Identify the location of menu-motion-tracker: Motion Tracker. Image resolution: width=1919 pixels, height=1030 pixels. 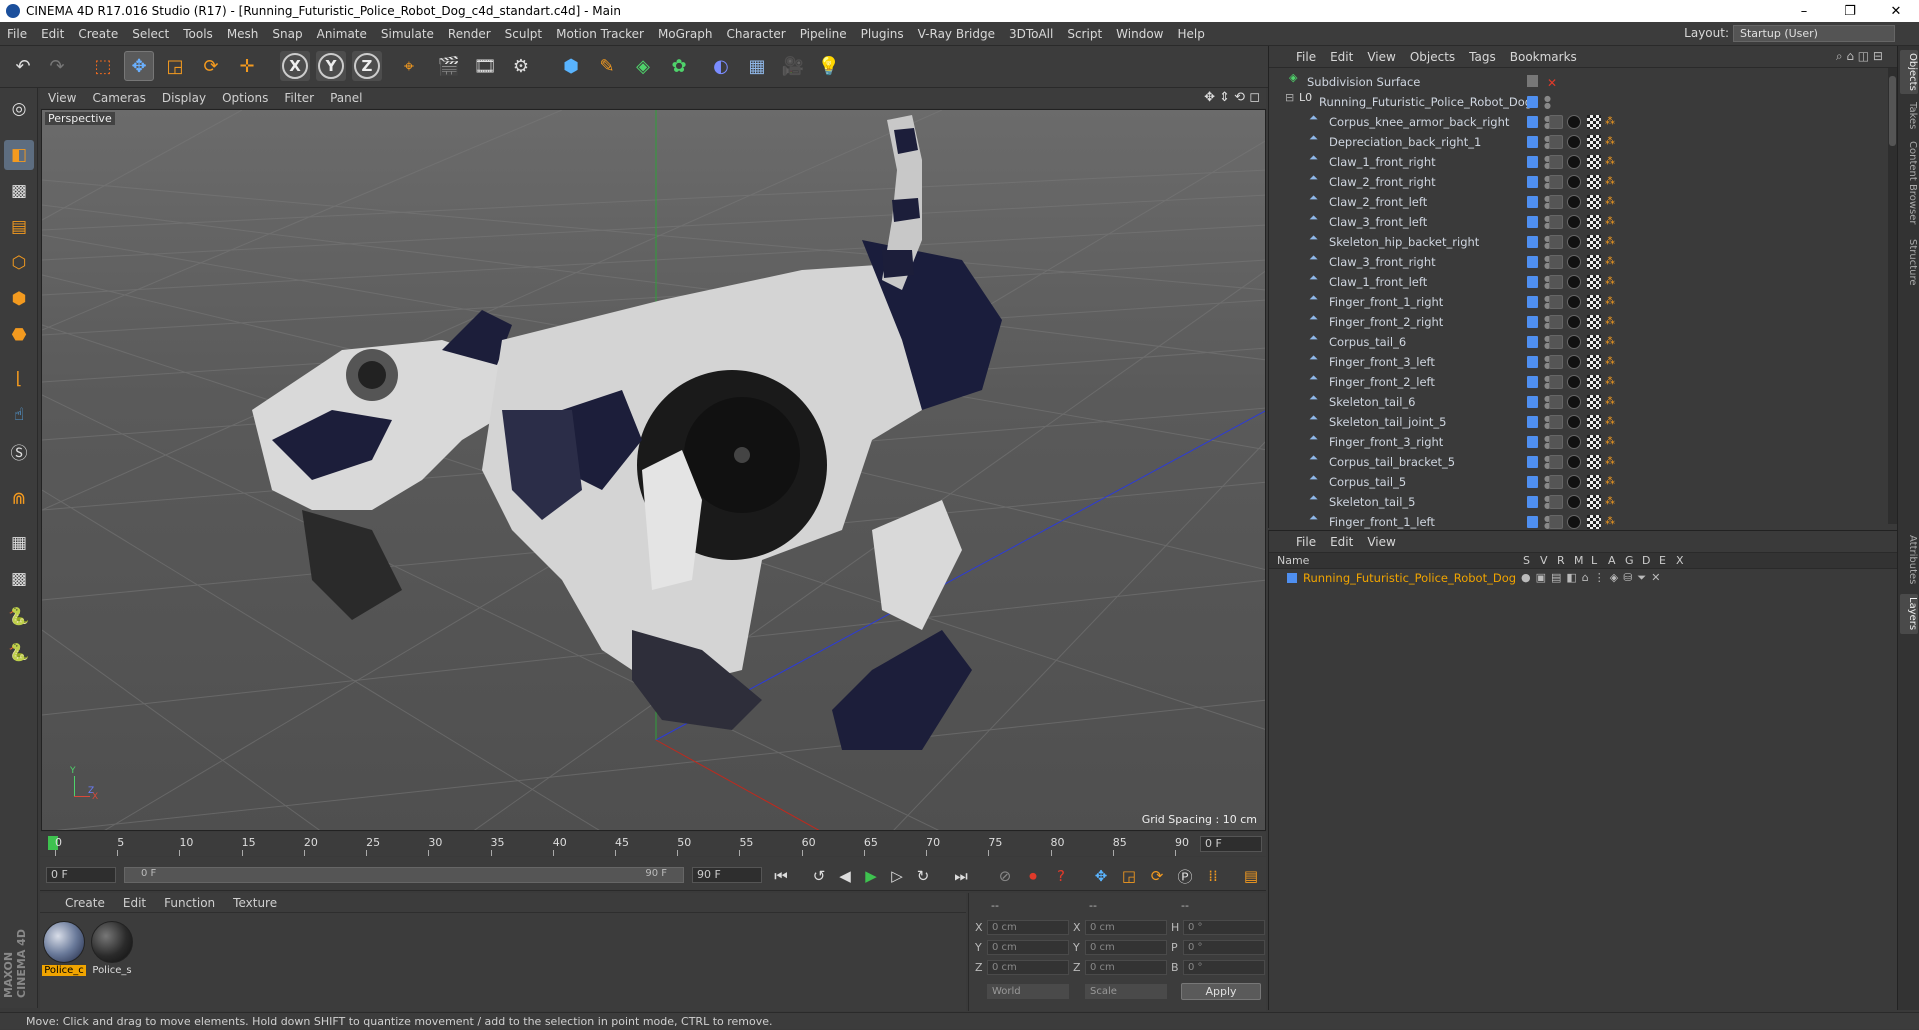
(600, 34).